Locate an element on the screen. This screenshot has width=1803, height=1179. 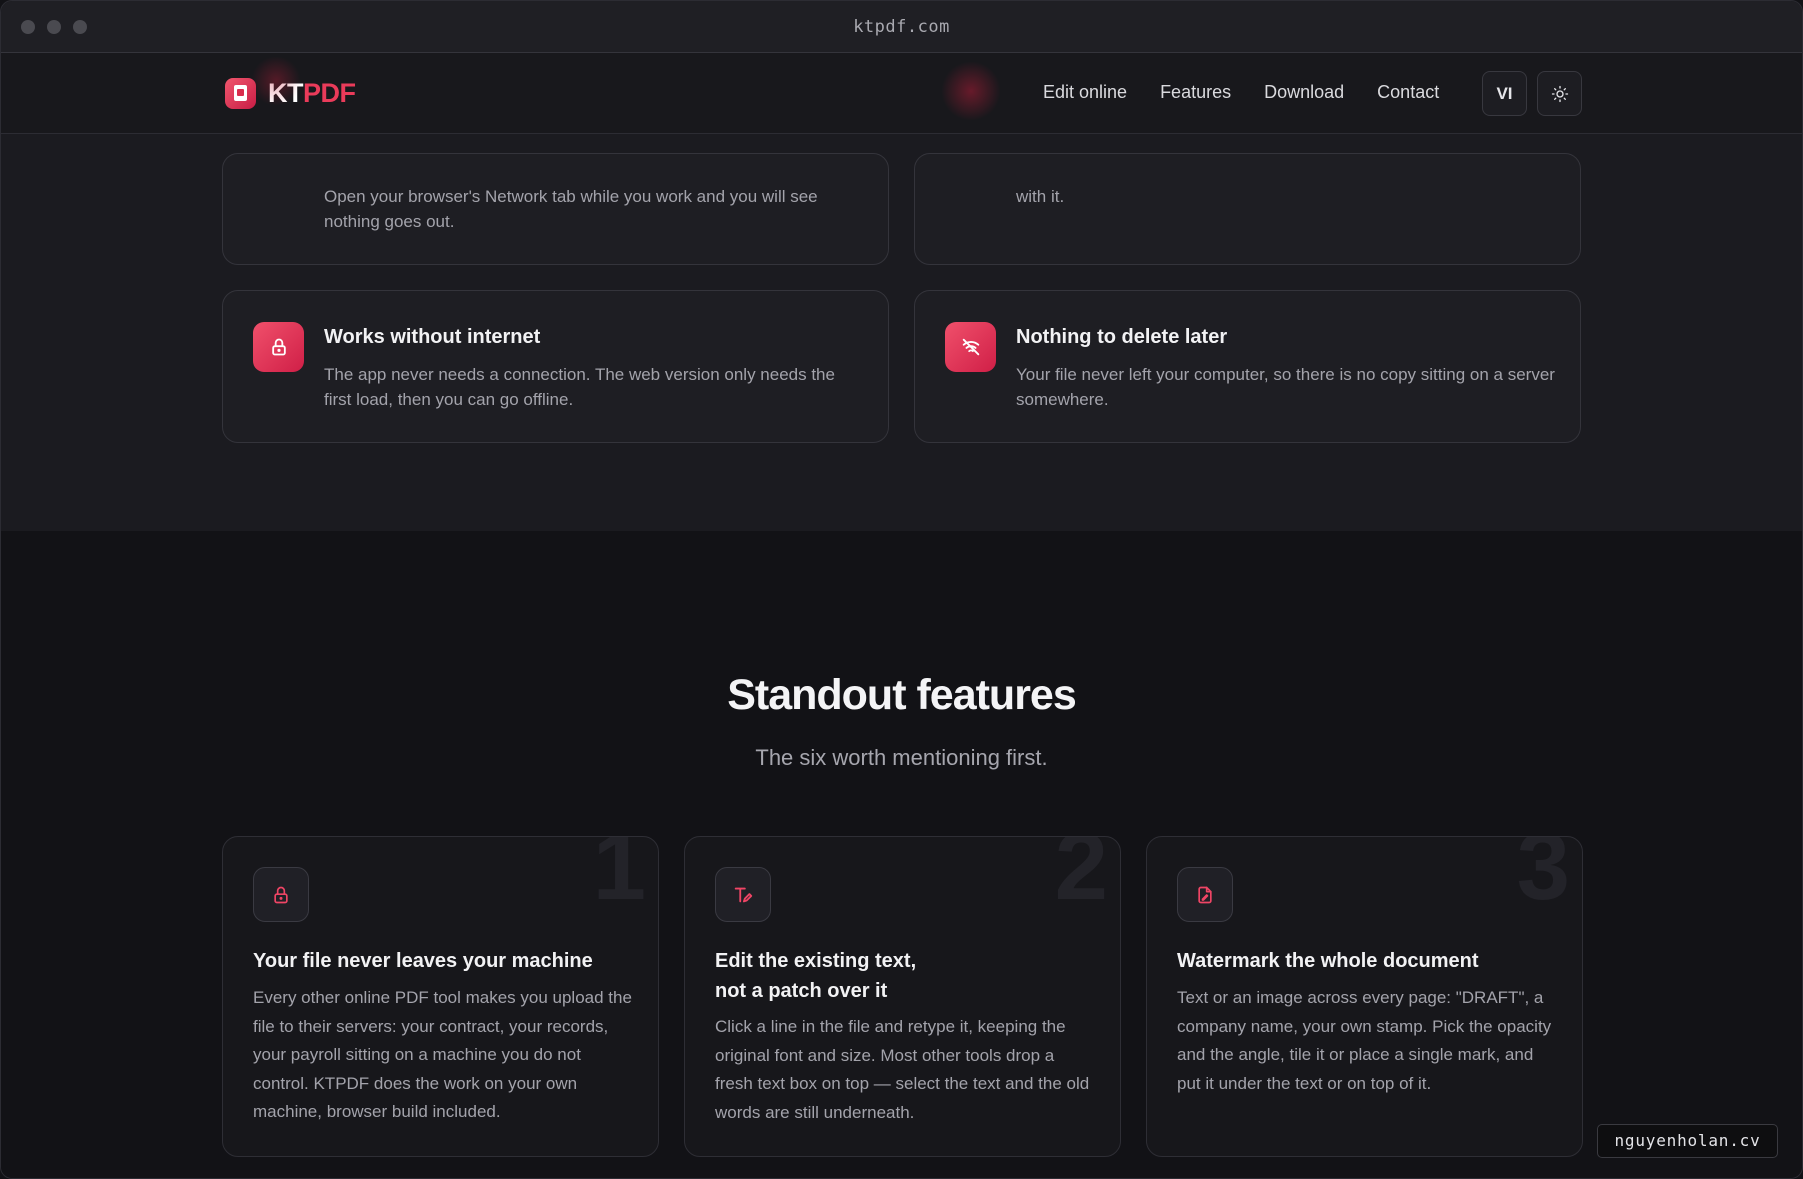
file-signature-icon is located at coordinates (1205, 894).